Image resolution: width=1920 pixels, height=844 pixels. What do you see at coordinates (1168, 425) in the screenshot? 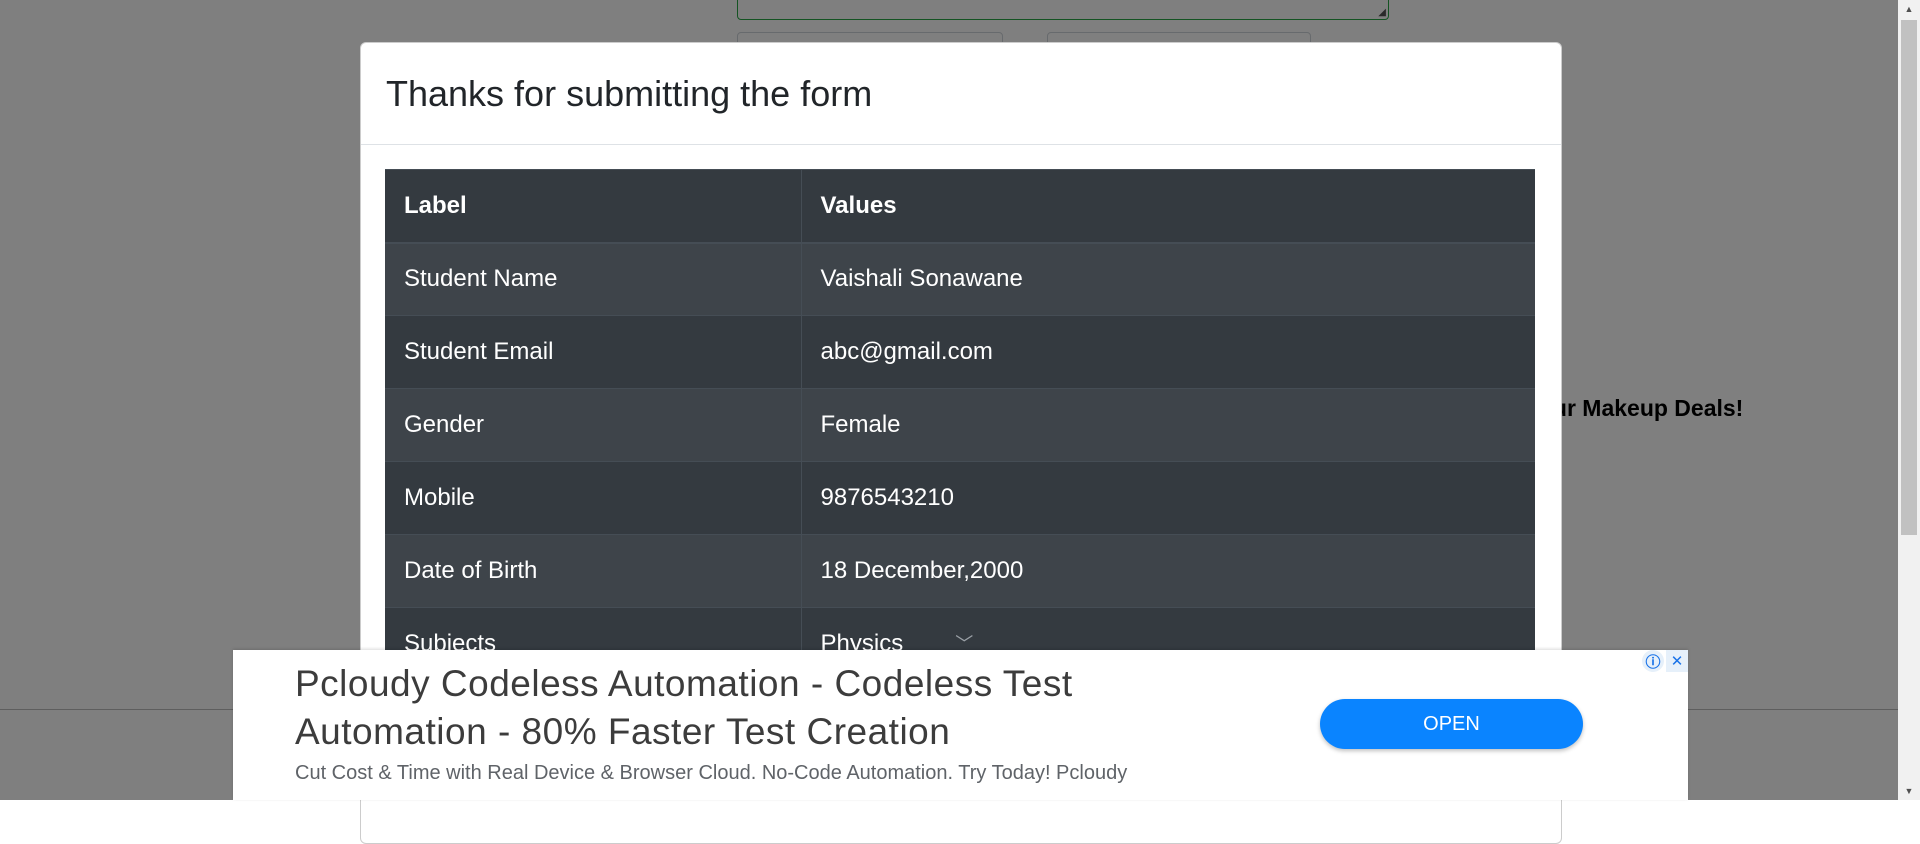
I see `row-value: Female` at bounding box center [1168, 425].